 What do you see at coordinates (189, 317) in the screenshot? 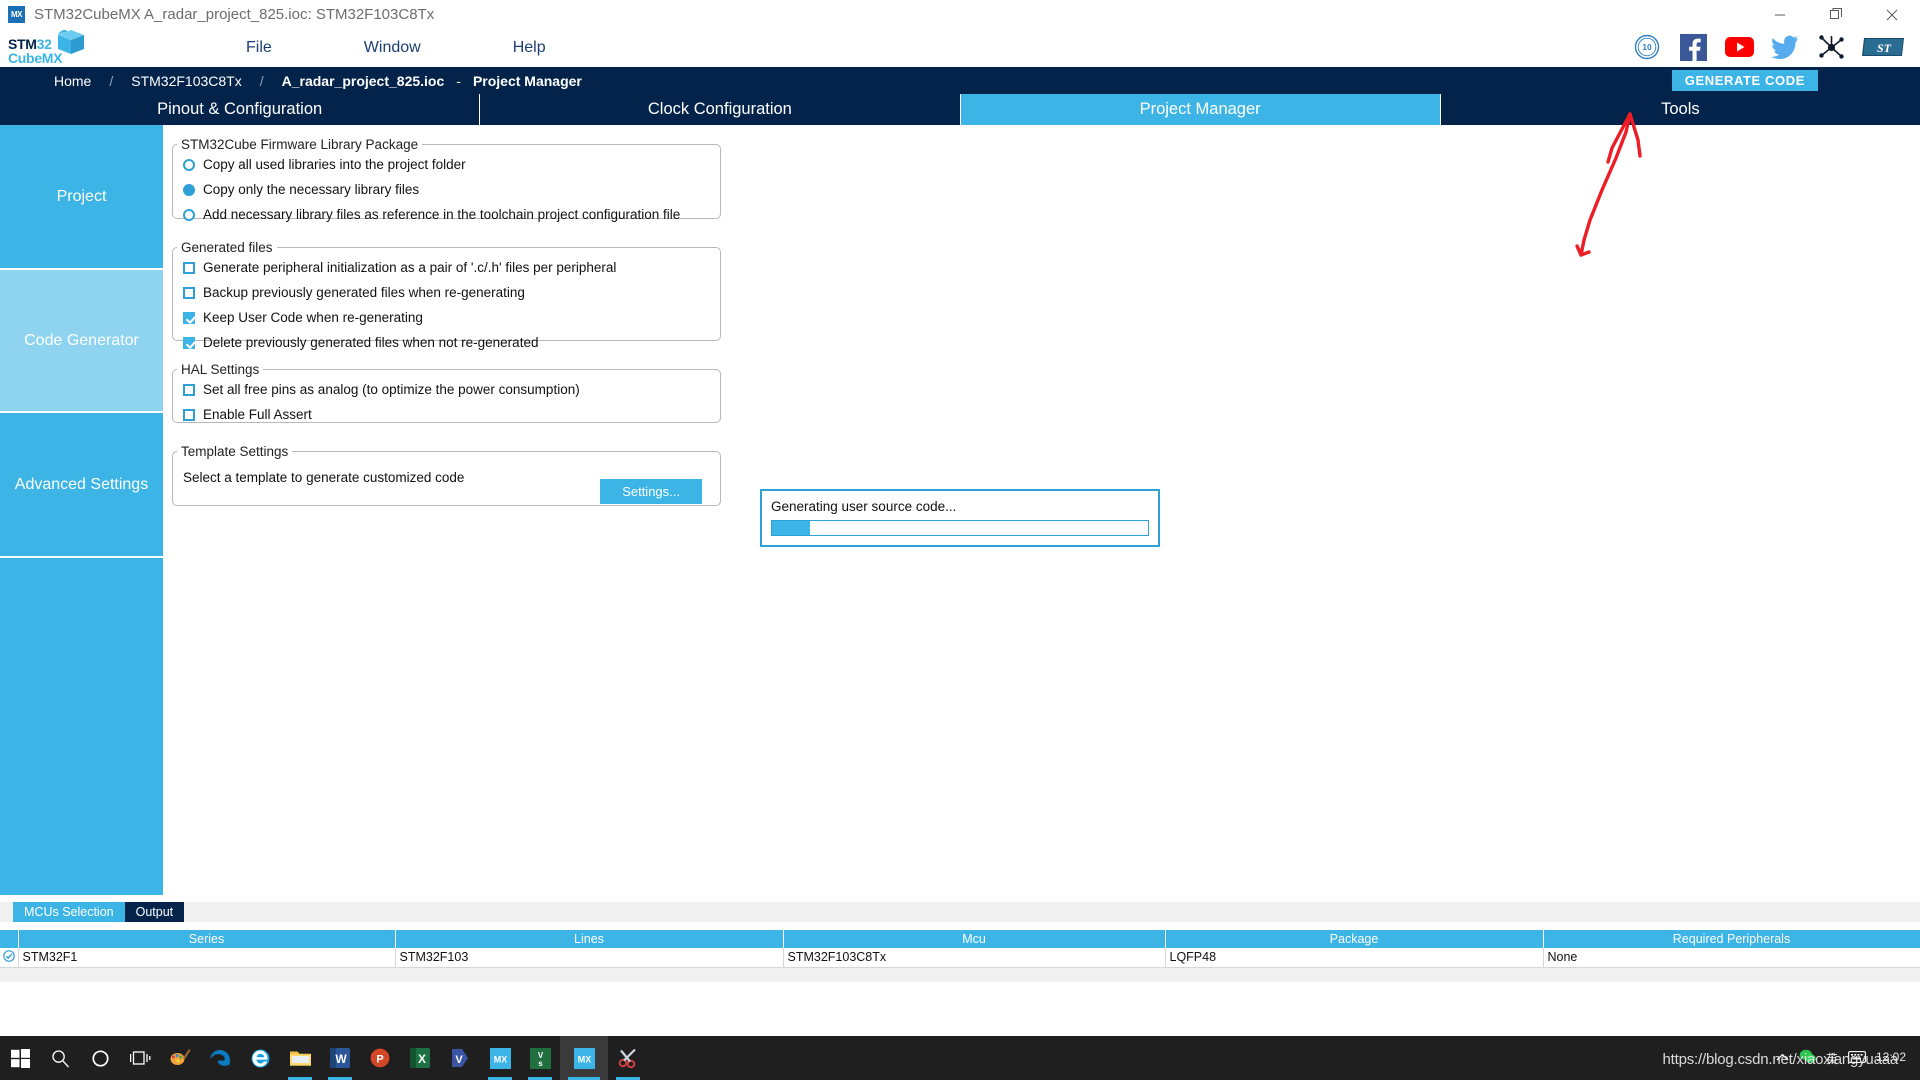
I see `checkbox-keep-user-code-icon` at bounding box center [189, 317].